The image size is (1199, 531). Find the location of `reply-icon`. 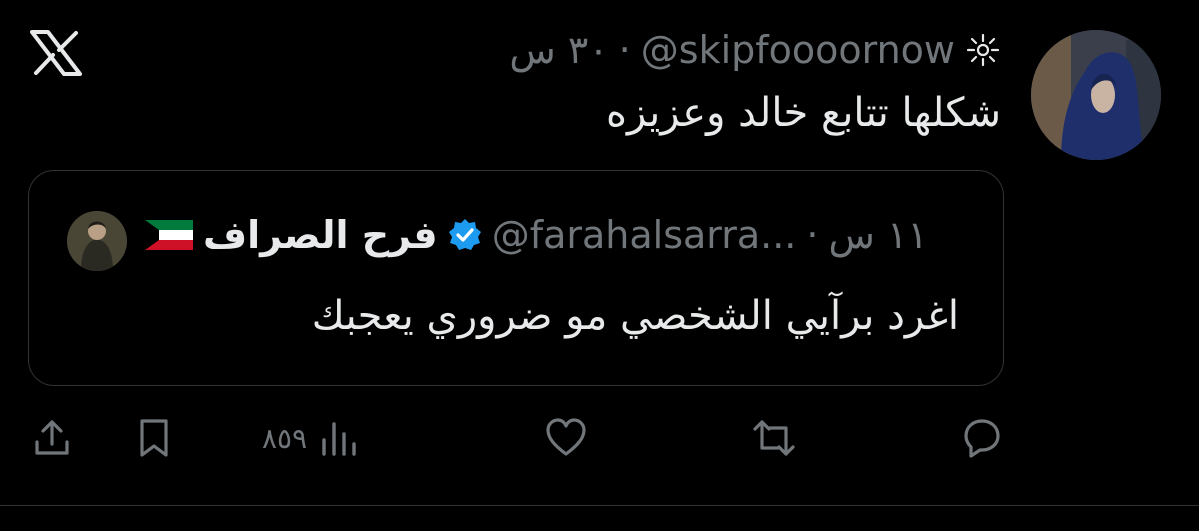

reply-icon is located at coordinates (982, 438).